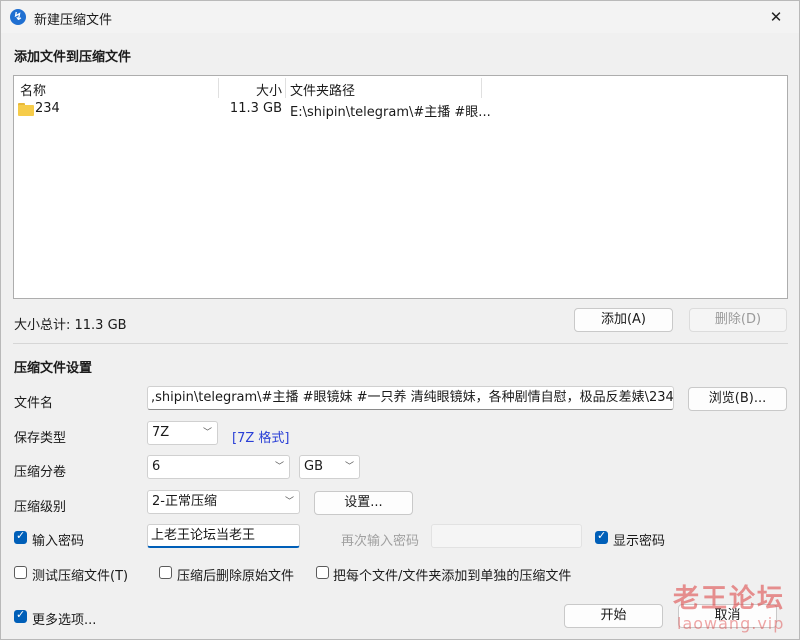  I want to click on show-password-label: 显示密码, so click(639, 541).